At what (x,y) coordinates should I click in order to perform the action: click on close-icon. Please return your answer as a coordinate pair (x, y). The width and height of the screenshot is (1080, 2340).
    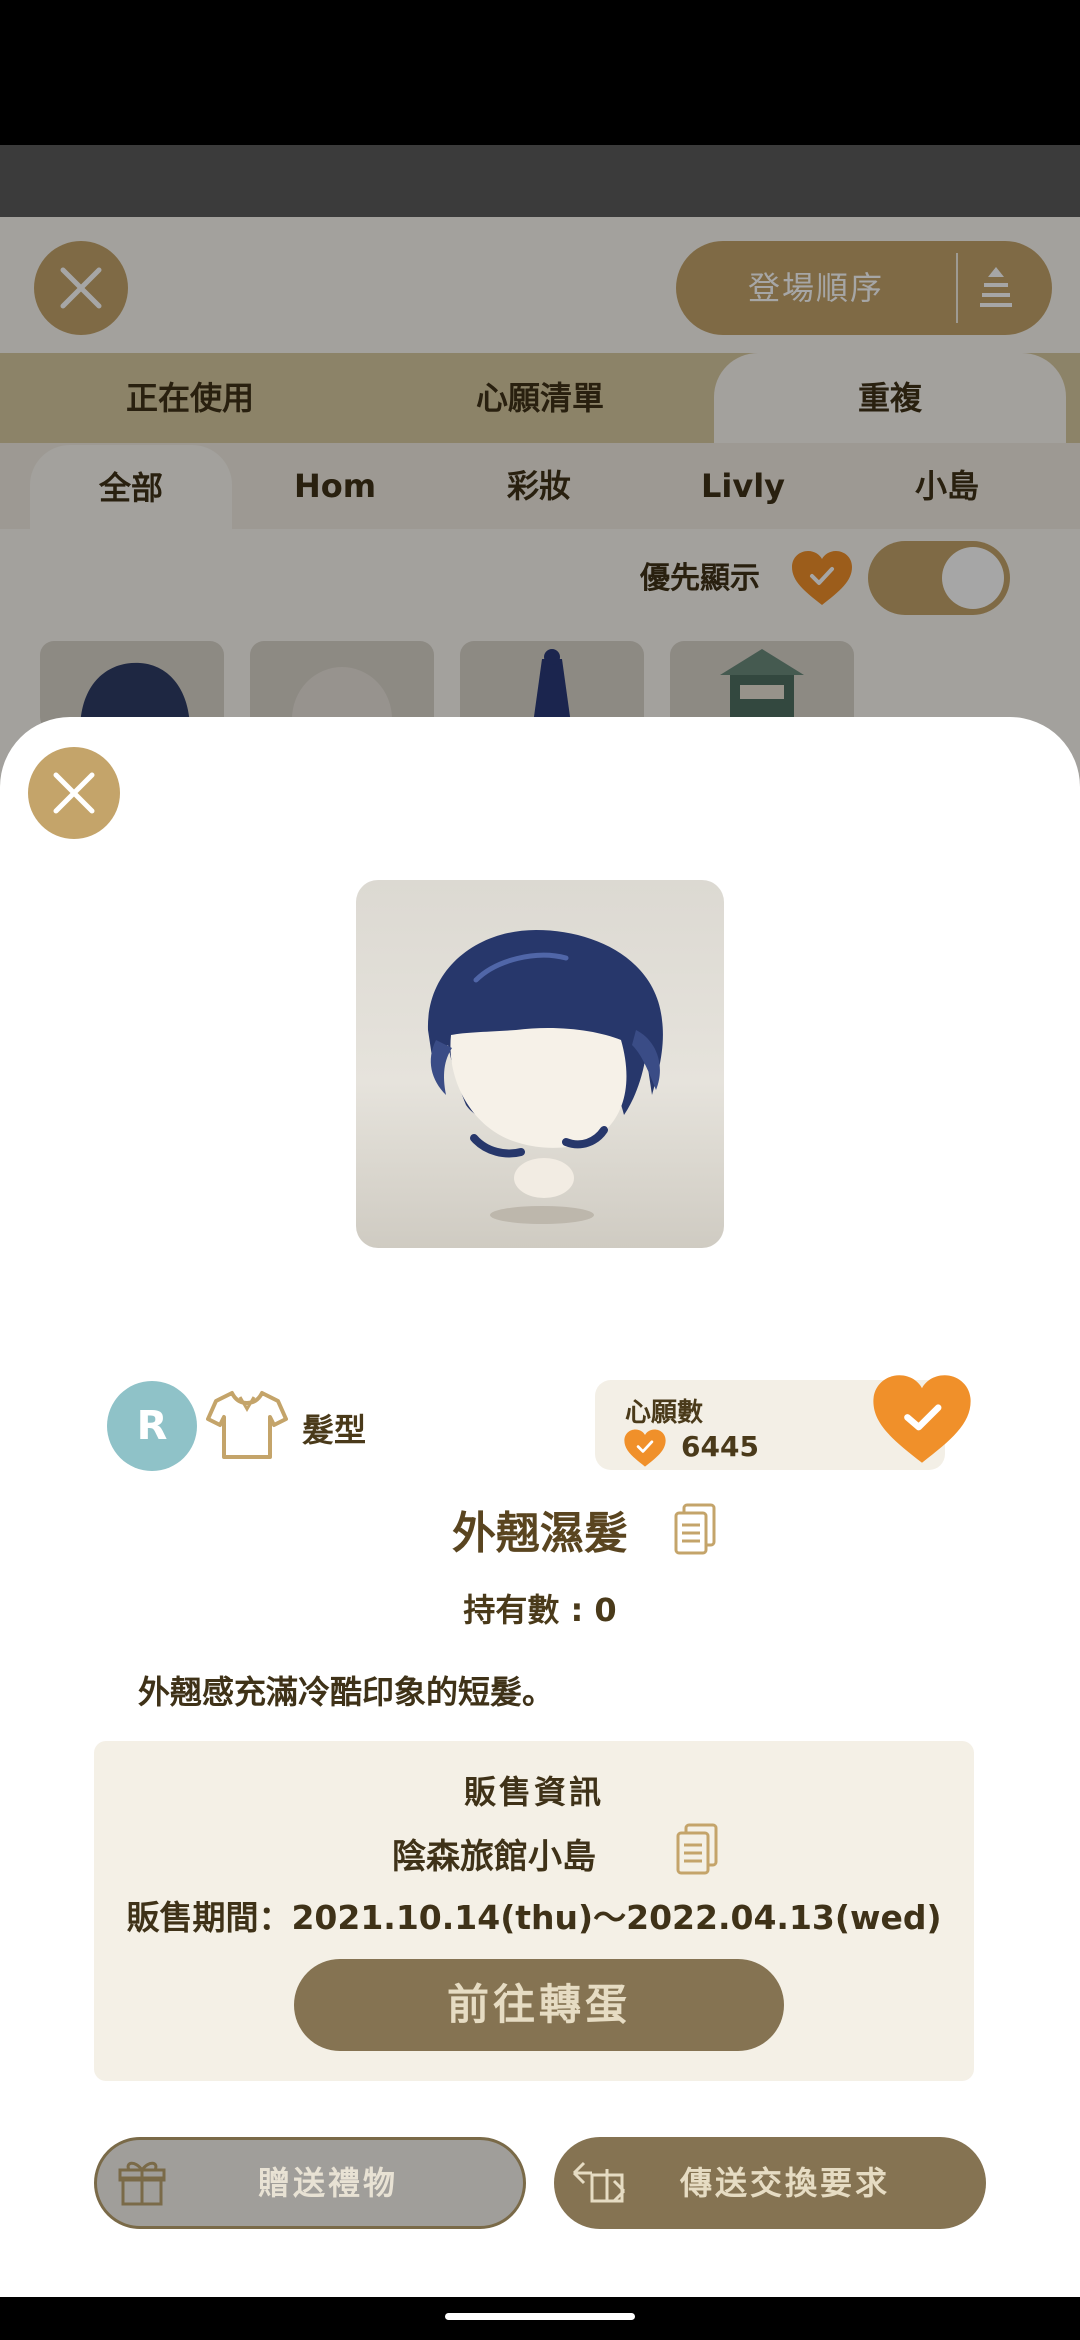
    Looking at the image, I should click on (74, 793).